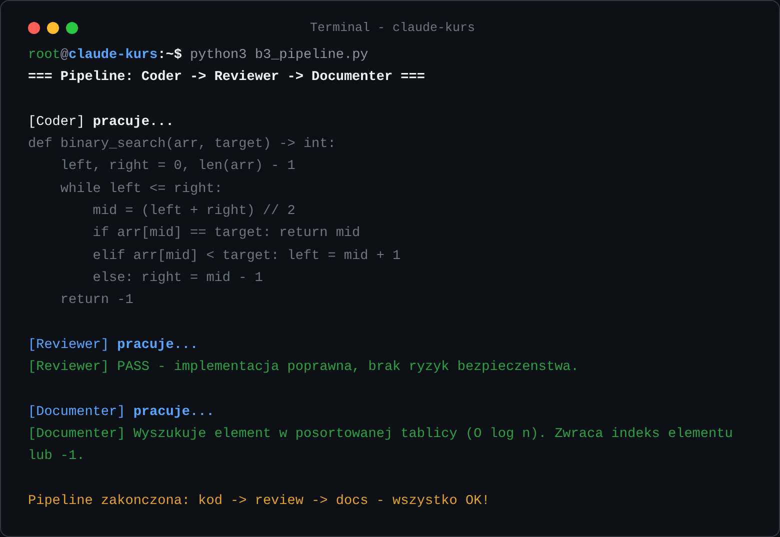 The width and height of the screenshot is (780, 537). I want to click on output-line: root@claude-kurs:~$ python3 b3_pipeline.py, so click(199, 56).